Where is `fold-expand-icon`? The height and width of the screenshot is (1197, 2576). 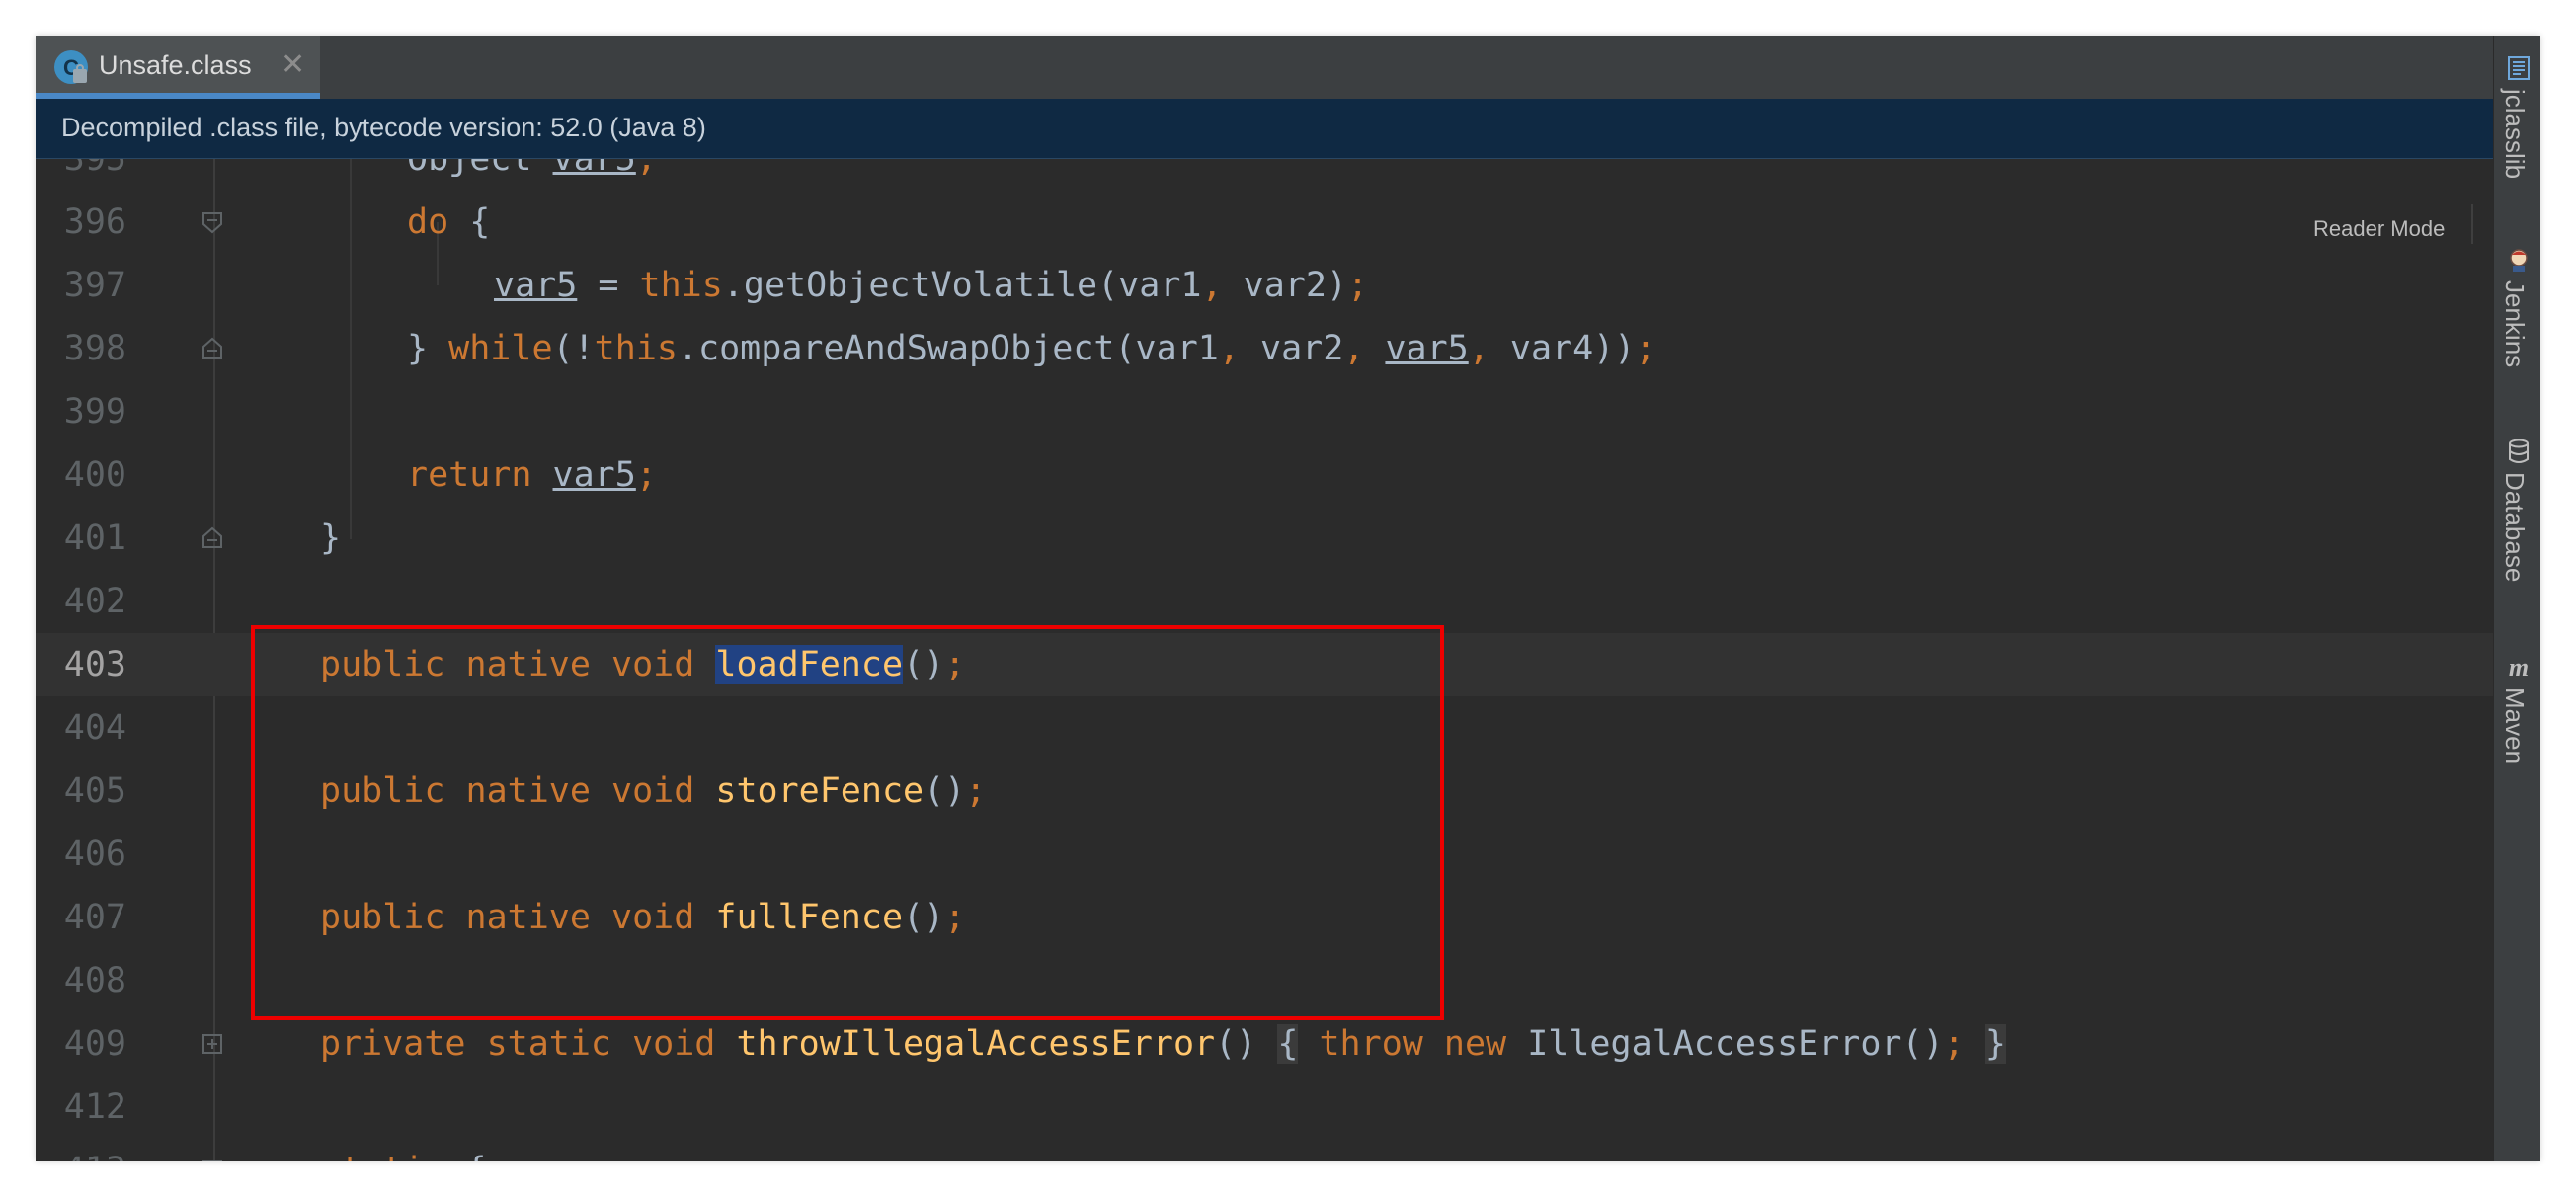
fold-expand-icon is located at coordinates (212, 1044).